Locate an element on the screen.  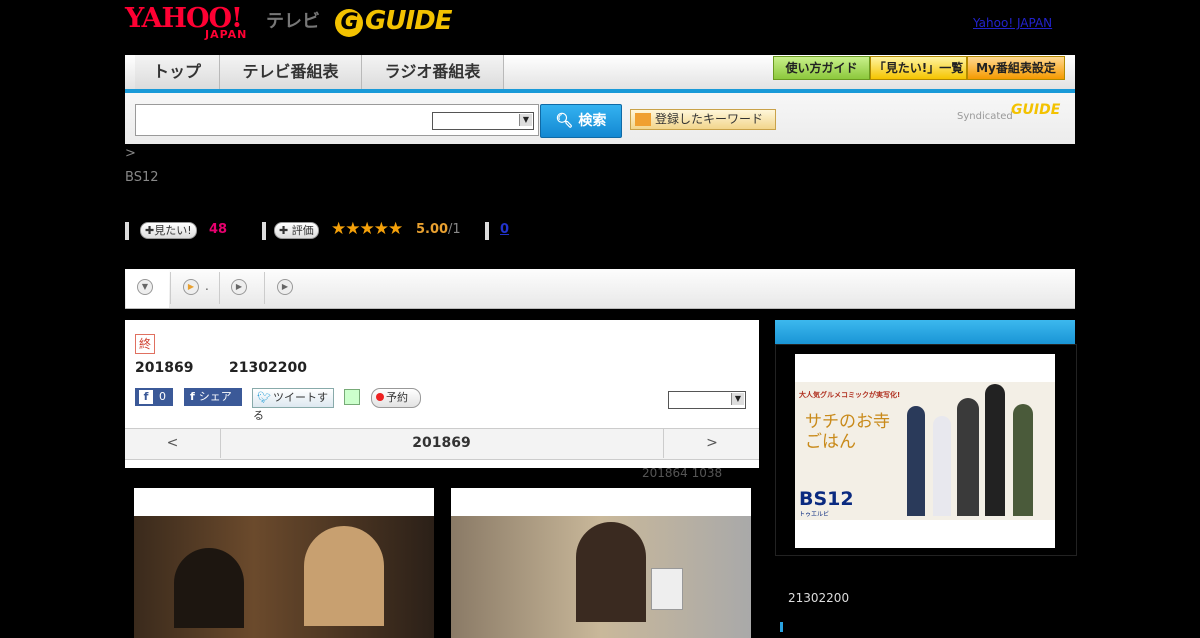
facebook-like-button: f0 is located at coordinates (154, 397).